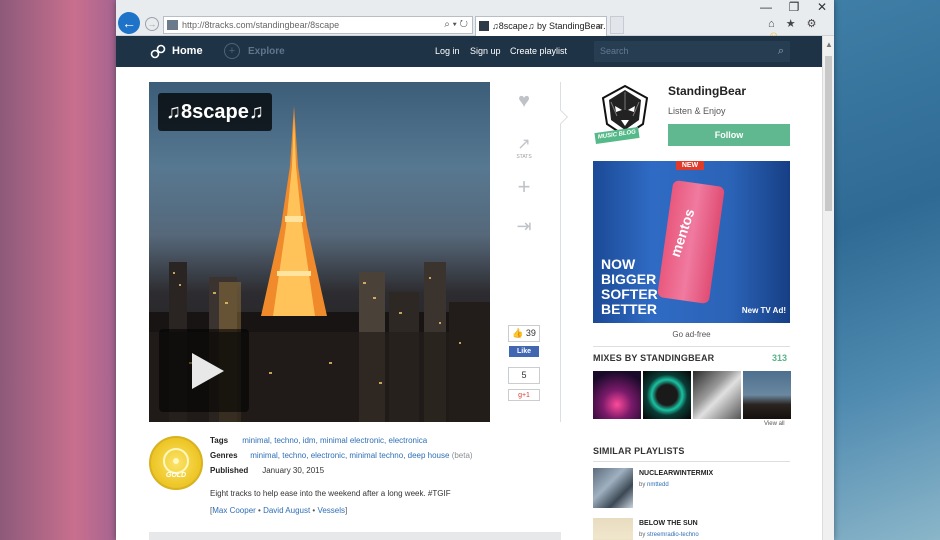  I want to click on published-label: Published, so click(229, 470).